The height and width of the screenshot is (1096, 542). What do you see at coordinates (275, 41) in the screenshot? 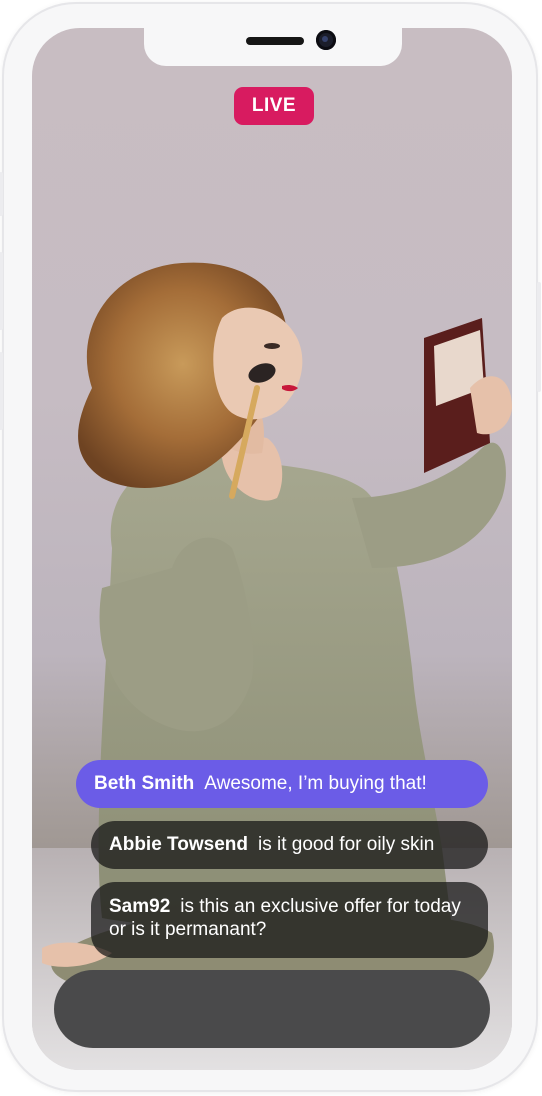
I see `speaker-grille` at bounding box center [275, 41].